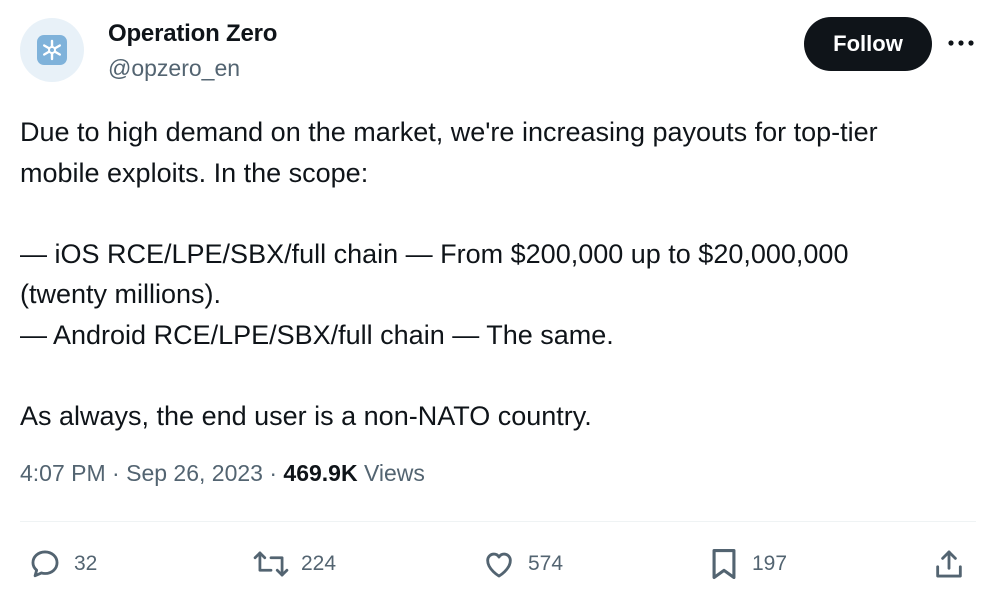  I want to click on follow-button: Follow, so click(868, 44).